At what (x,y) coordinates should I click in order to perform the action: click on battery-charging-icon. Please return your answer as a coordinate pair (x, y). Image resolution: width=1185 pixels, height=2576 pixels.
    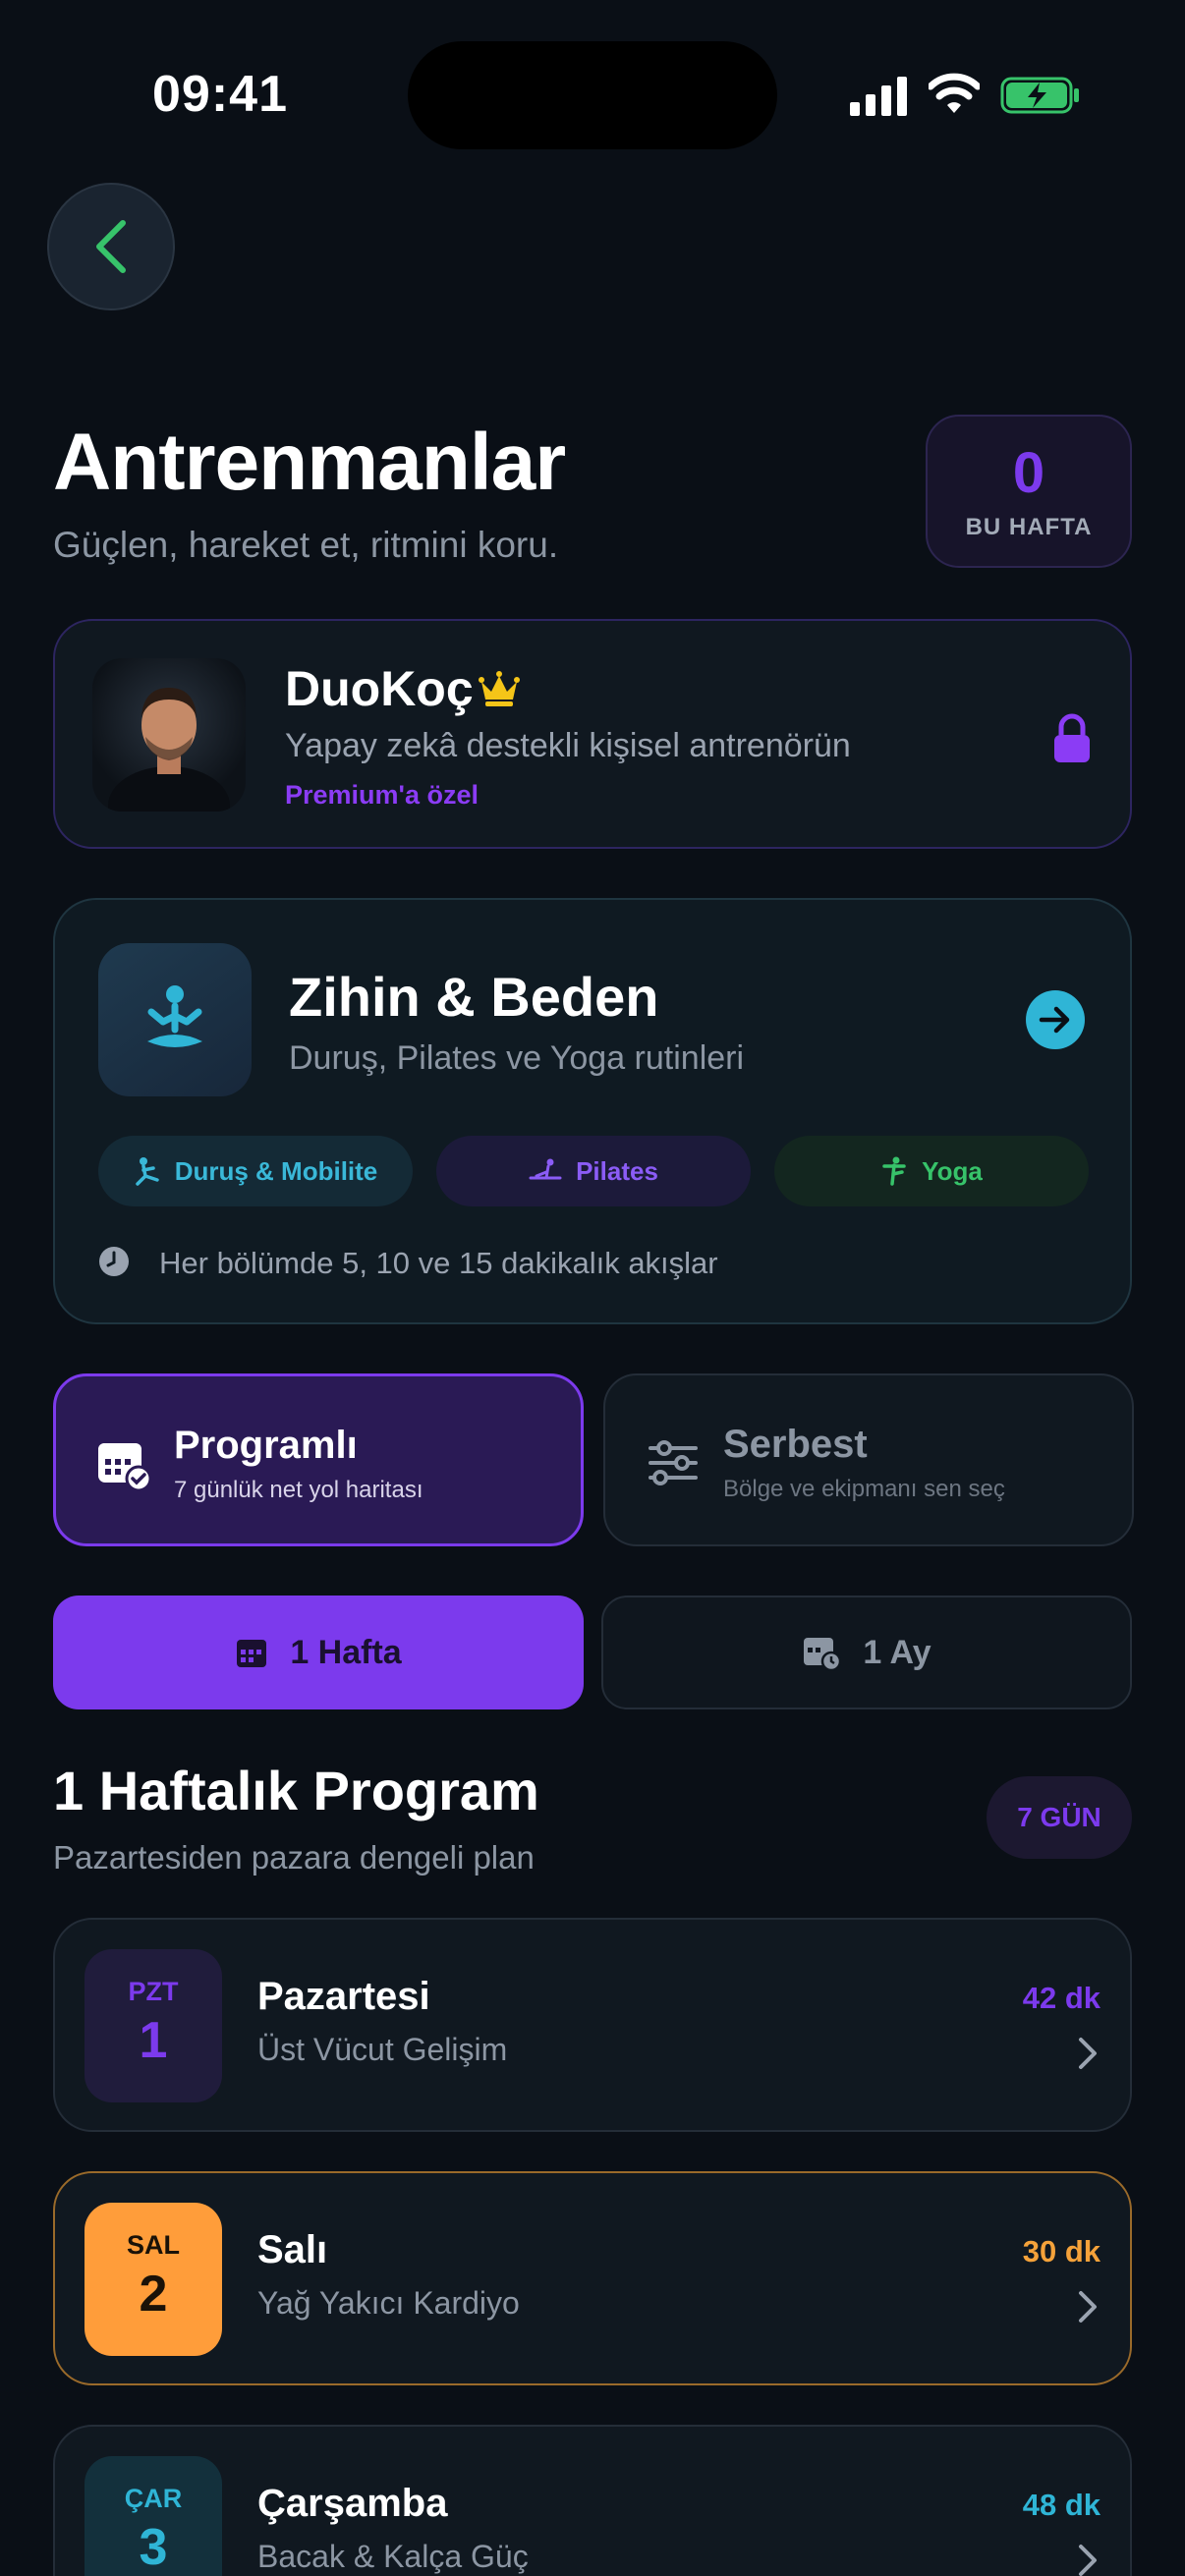
    Looking at the image, I should click on (1040, 95).